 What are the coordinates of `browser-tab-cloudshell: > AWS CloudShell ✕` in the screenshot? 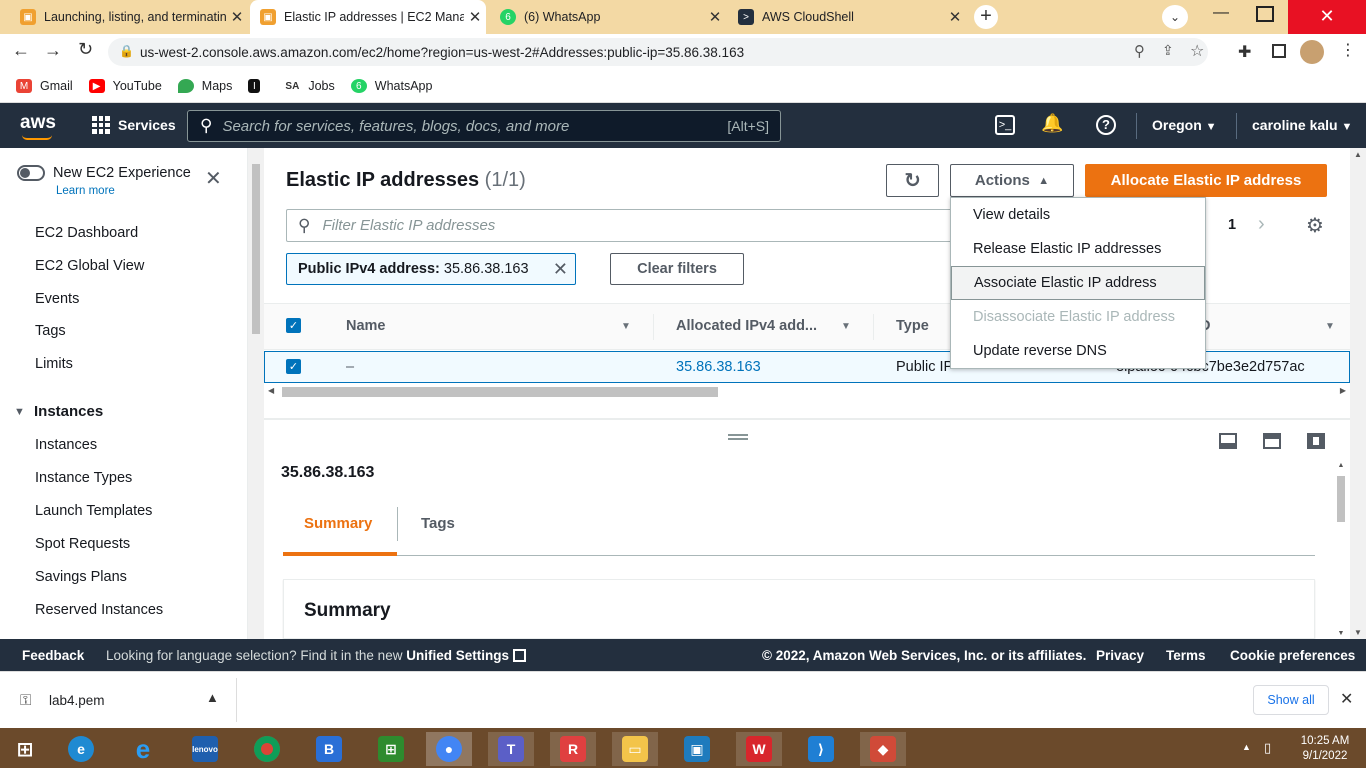 It's located at (847, 17).